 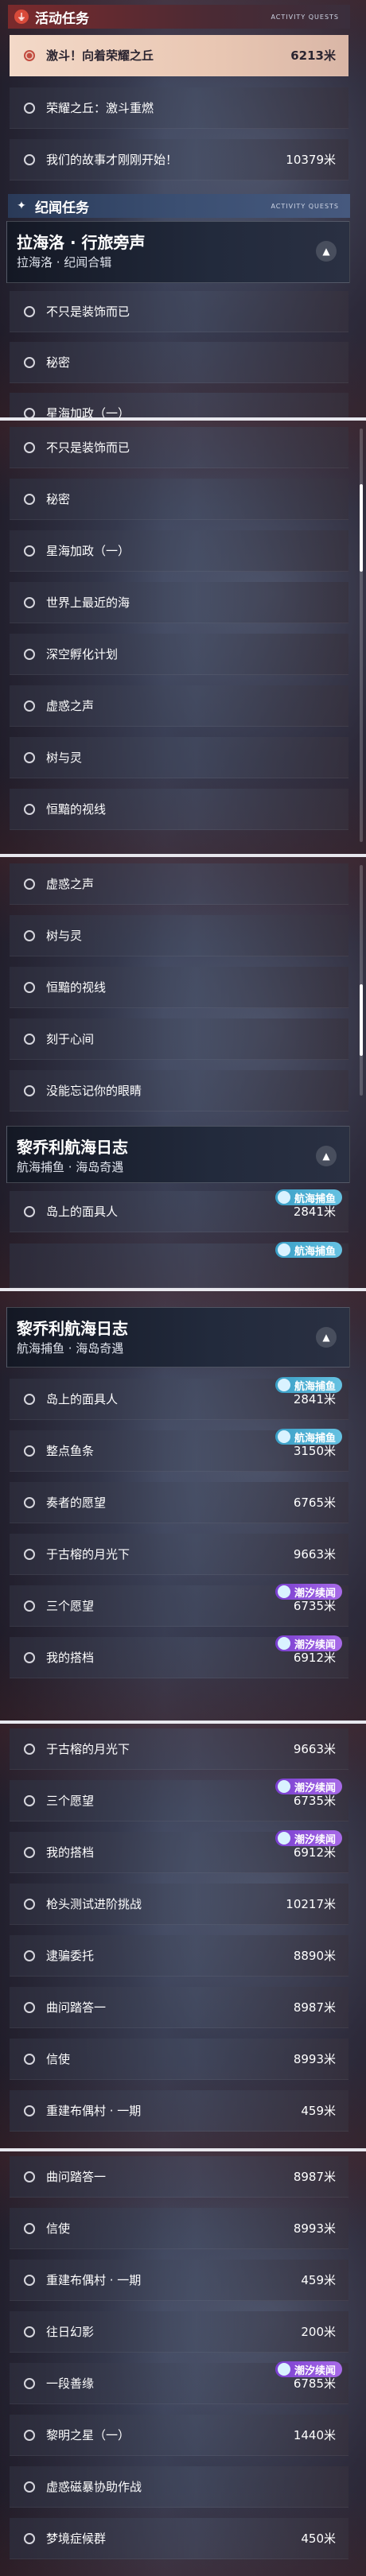 What do you see at coordinates (314, 1852) in the screenshot?
I see `quest-distance: 6912米` at bounding box center [314, 1852].